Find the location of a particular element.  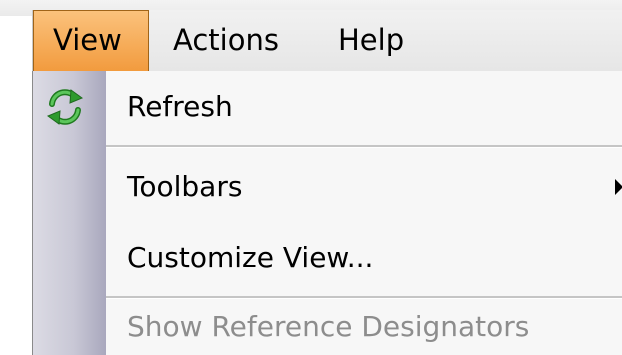

menu-help: Help is located at coordinates (383, 40).